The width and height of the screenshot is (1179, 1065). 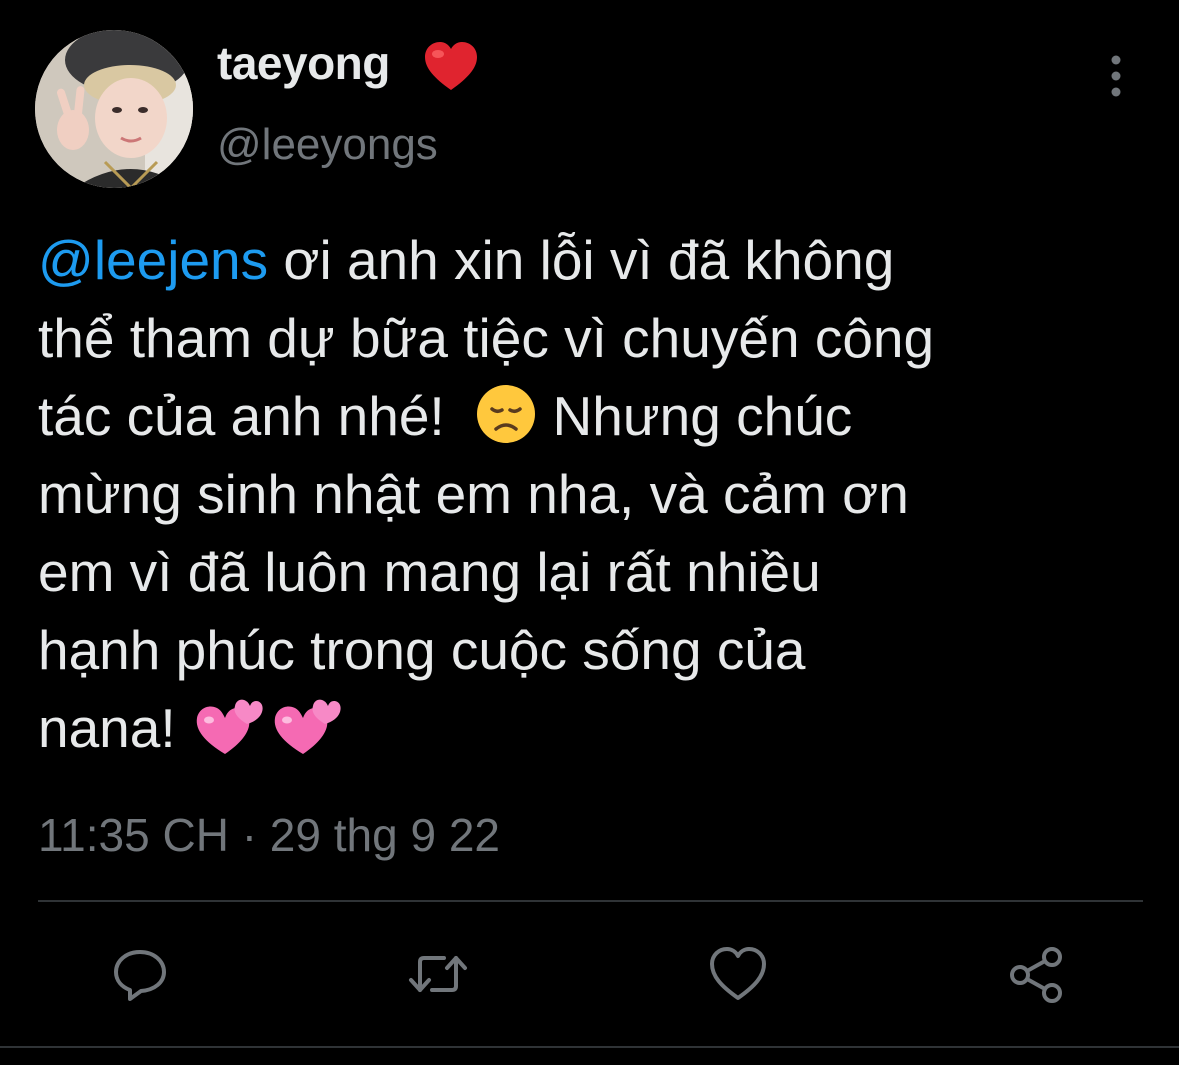 What do you see at coordinates (473, 494) in the screenshot?
I see `tweet-line-text: mừng sinh nhật em nha, và cảm ơn` at bounding box center [473, 494].